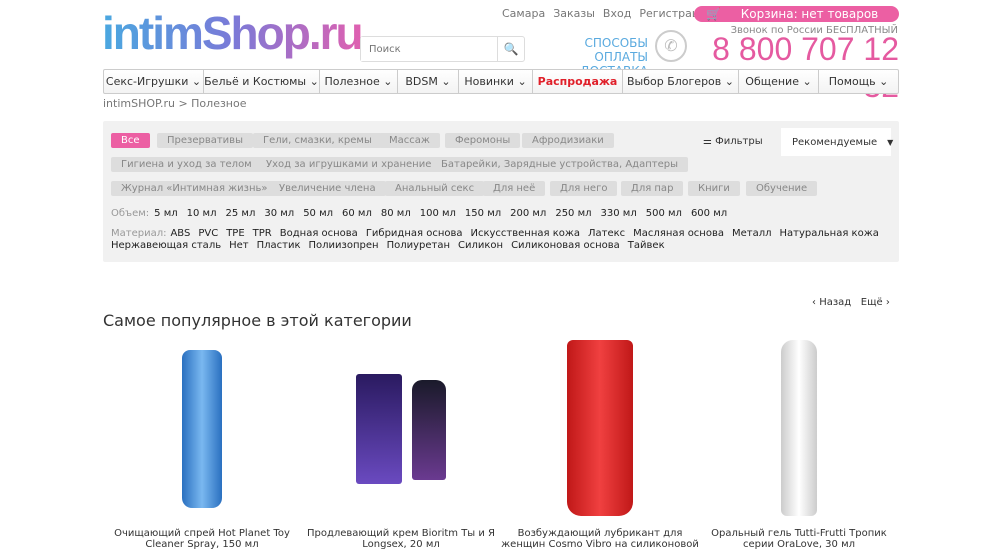 This screenshot has height=553, width=1000. I want to click on material-option: TPR, so click(262, 233).